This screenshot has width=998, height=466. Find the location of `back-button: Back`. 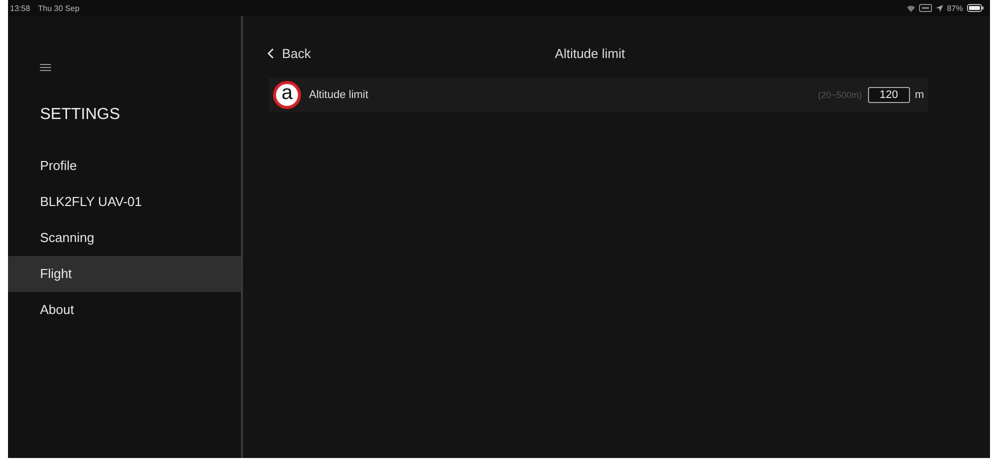

back-button: Back is located at coordinates (289, 53).